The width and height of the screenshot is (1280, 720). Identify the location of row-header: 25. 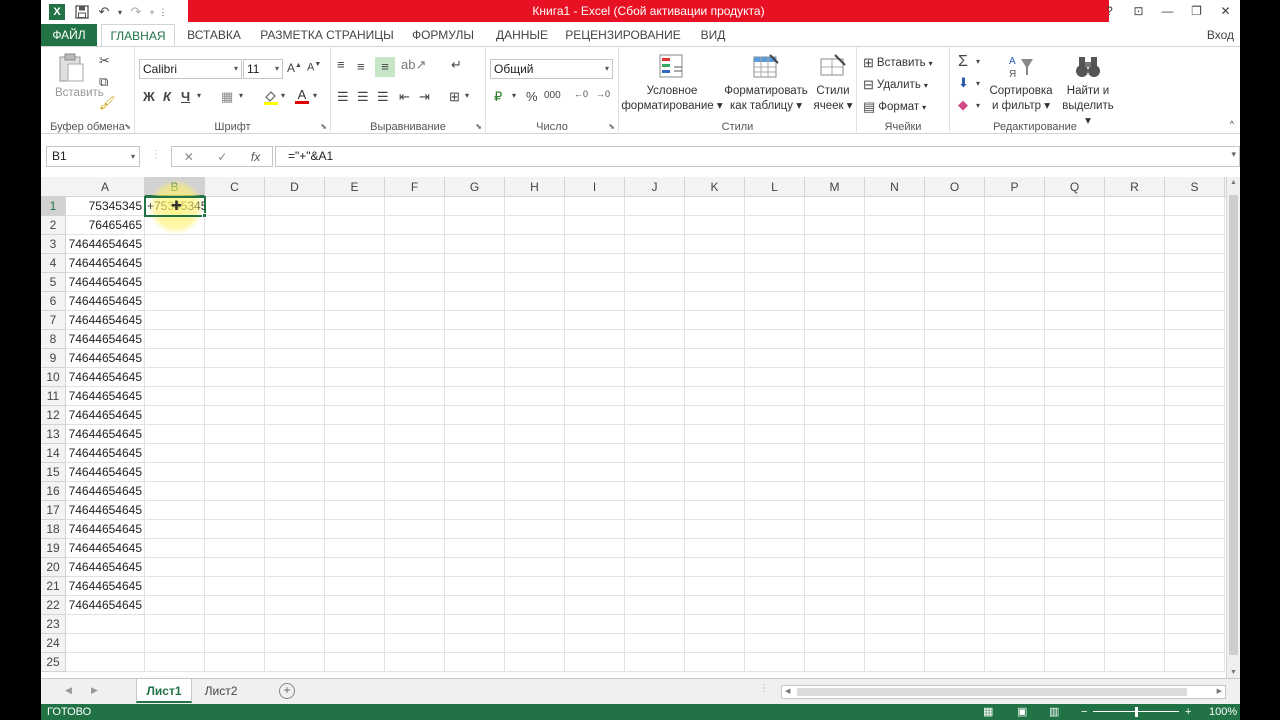
(53, 662).